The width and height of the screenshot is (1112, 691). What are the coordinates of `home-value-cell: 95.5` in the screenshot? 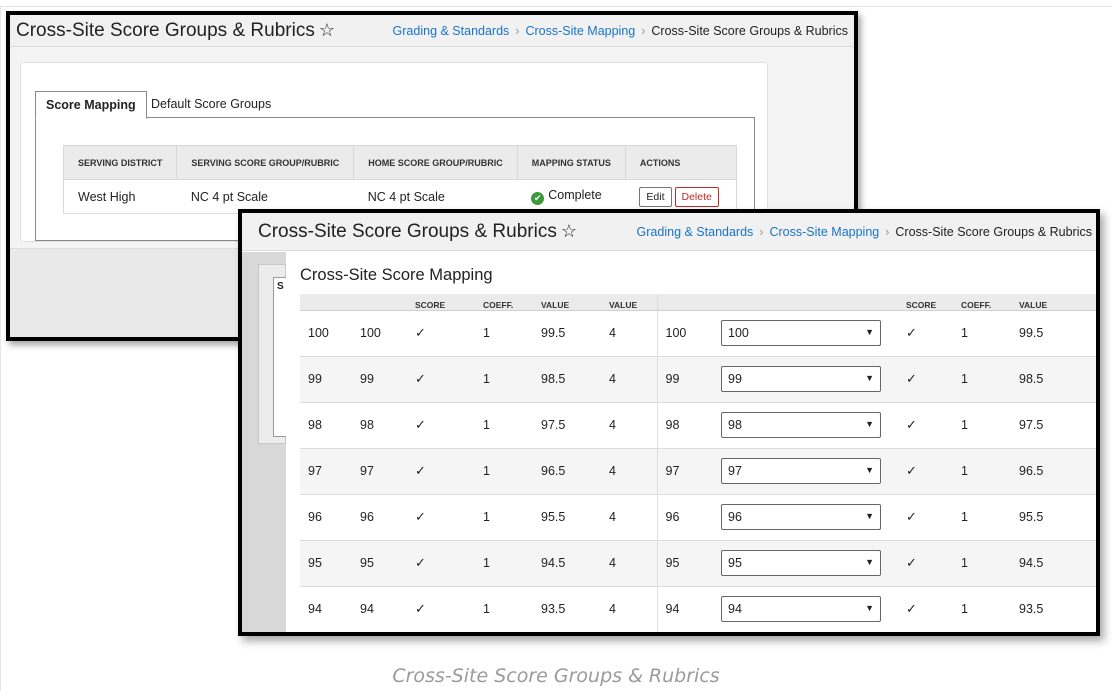 It's located at (1053, 517).